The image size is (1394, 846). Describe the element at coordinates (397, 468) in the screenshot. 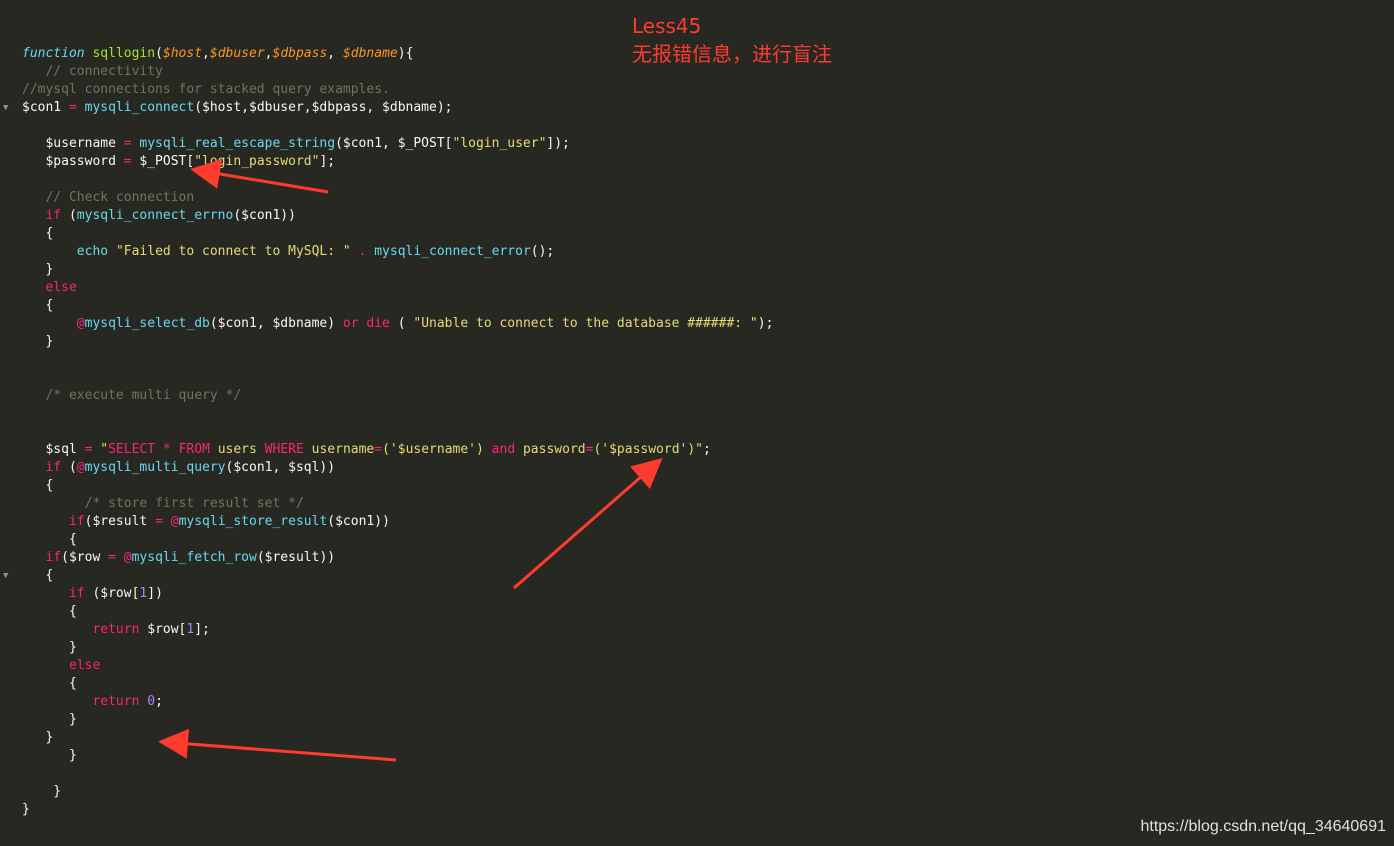

I see `code-line: if (@mysqli_multi_query($con1, $sql))` at that location.